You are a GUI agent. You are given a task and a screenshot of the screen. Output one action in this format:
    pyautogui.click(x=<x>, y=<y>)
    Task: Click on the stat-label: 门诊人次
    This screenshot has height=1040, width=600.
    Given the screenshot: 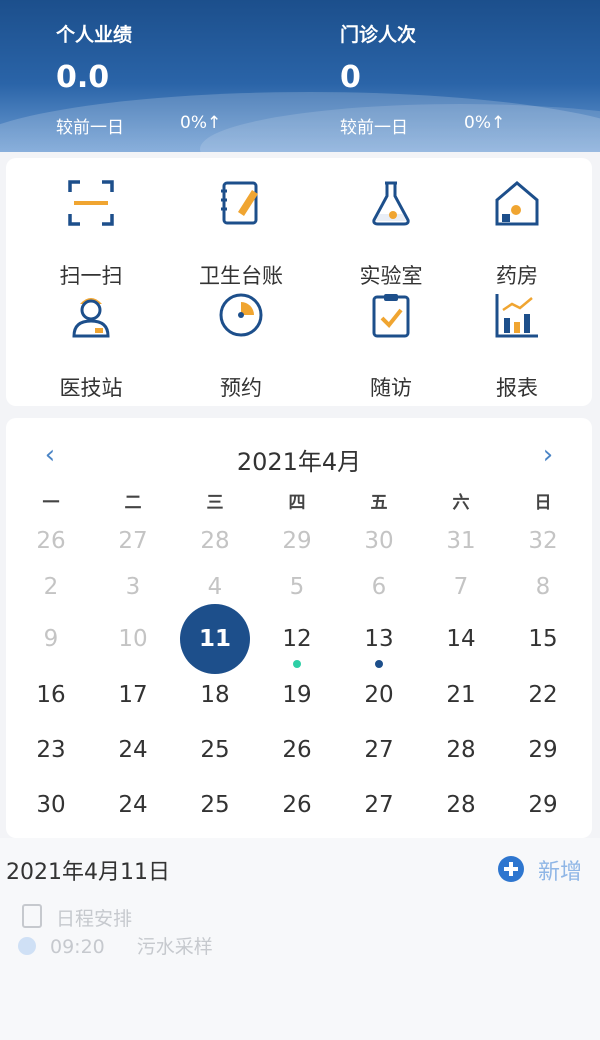 What is the action you would take?
    pyautogui.click(x=378, y=35)
    